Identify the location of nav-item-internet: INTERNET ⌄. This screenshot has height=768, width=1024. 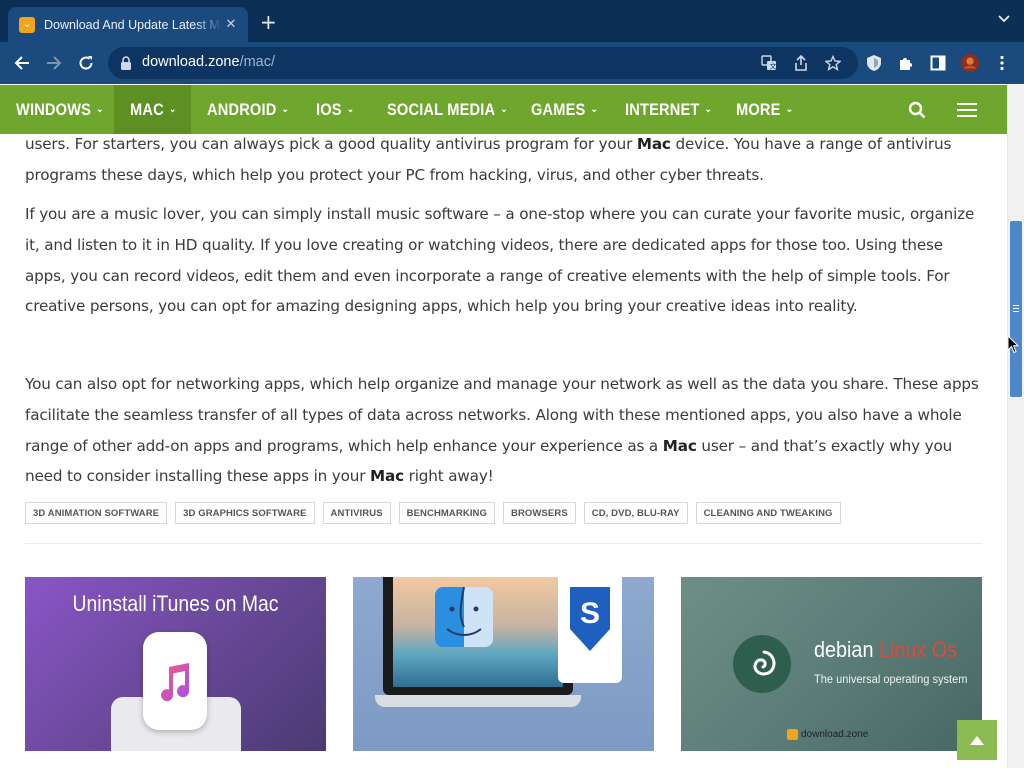
(668, 109).